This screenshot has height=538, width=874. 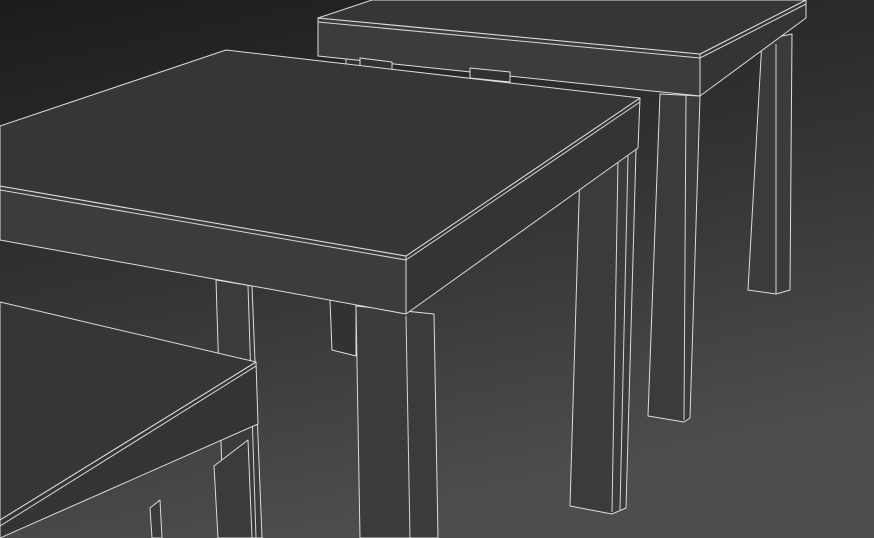 I want to click on table-center-leg-back-right, so click(x=603, y=332).